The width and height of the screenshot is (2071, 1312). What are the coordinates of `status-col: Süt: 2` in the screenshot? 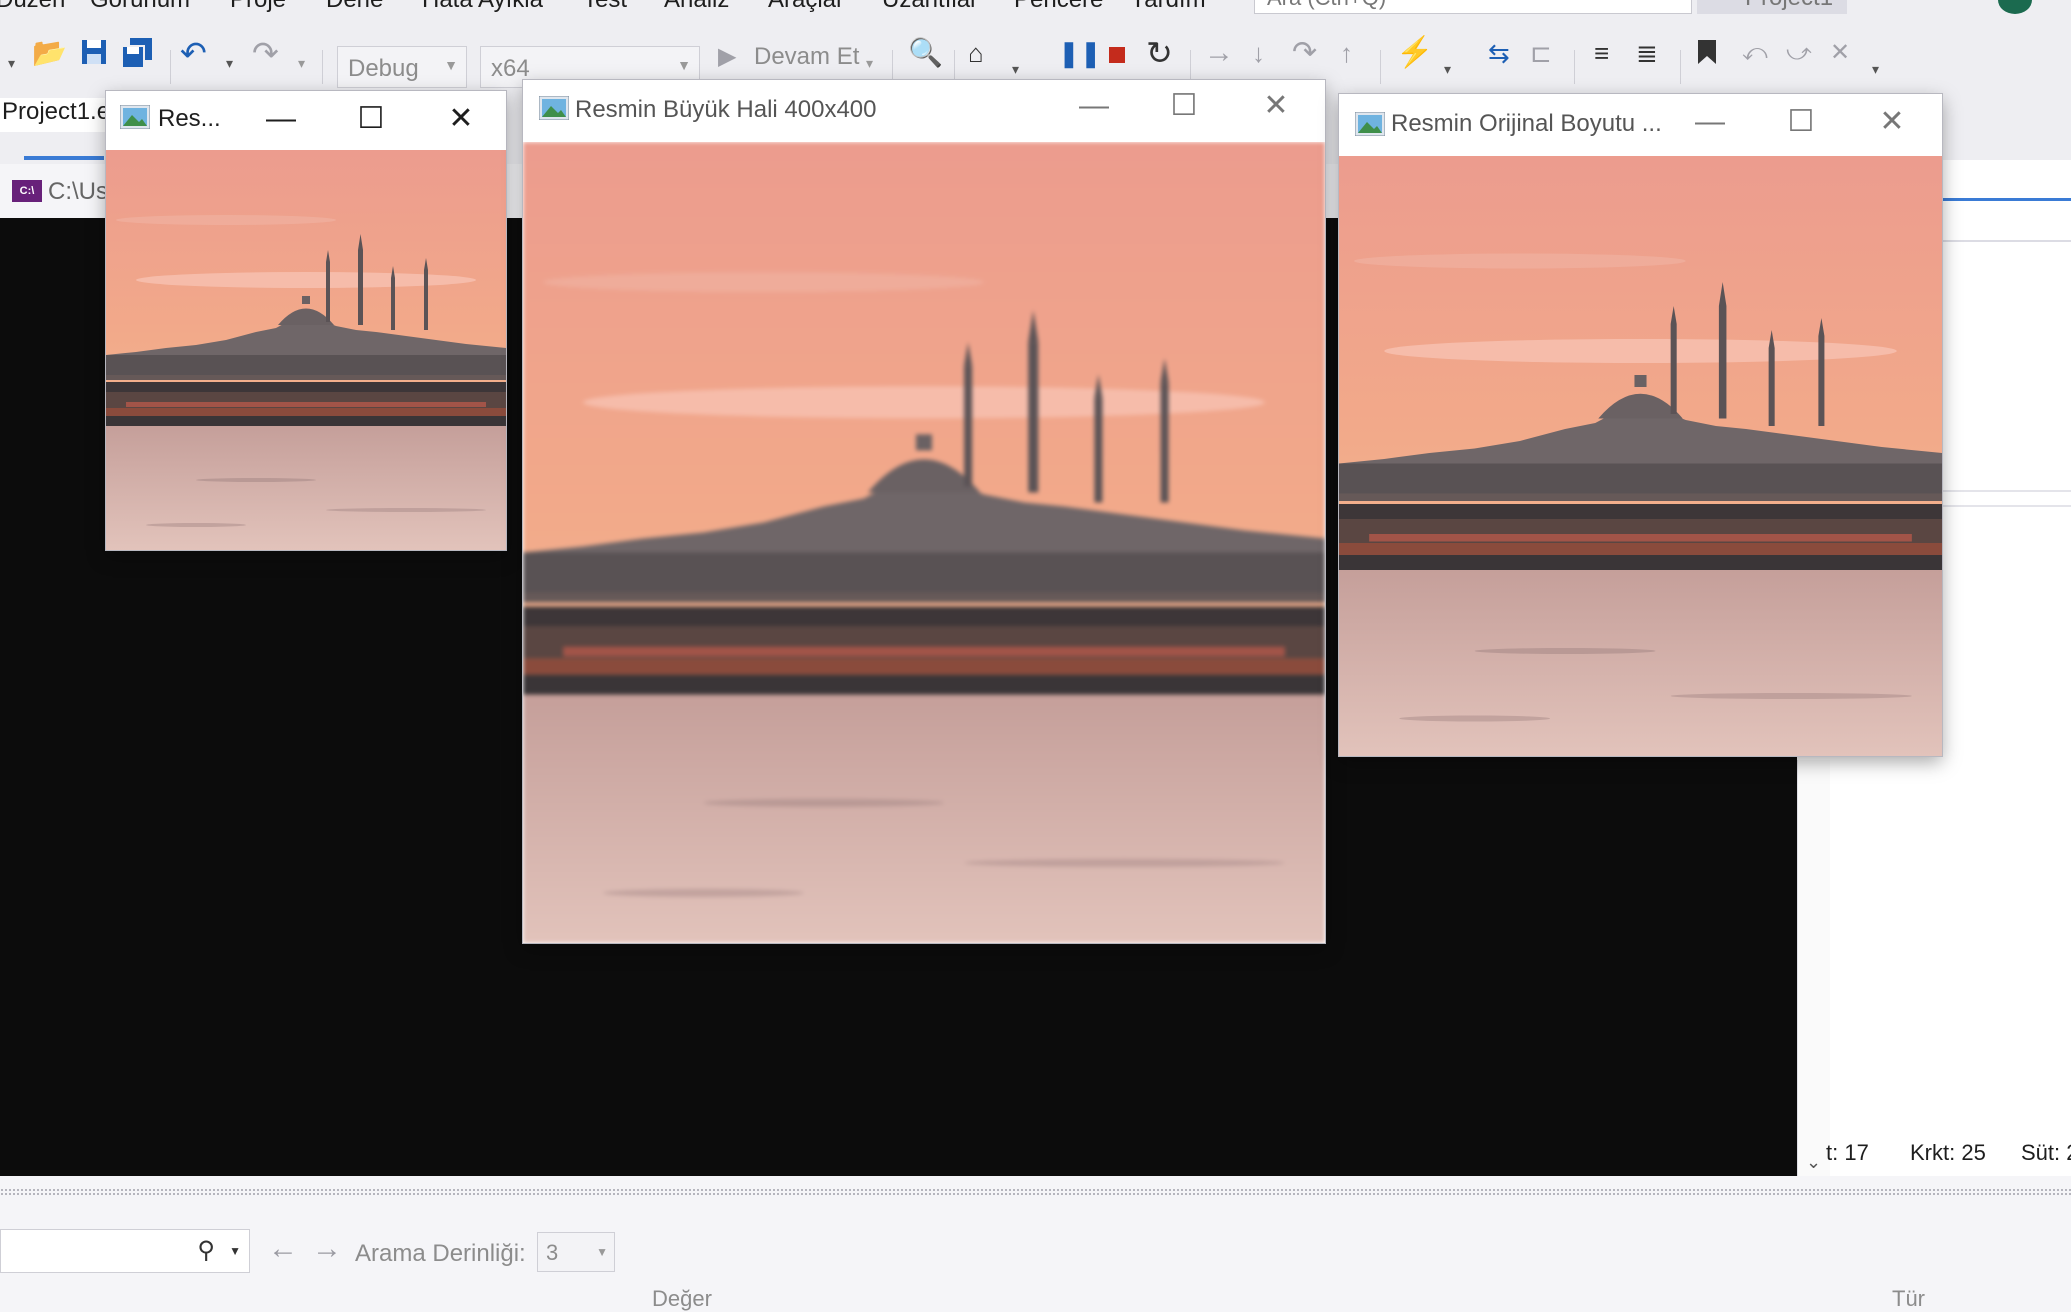 It's located at (2046, 1152).